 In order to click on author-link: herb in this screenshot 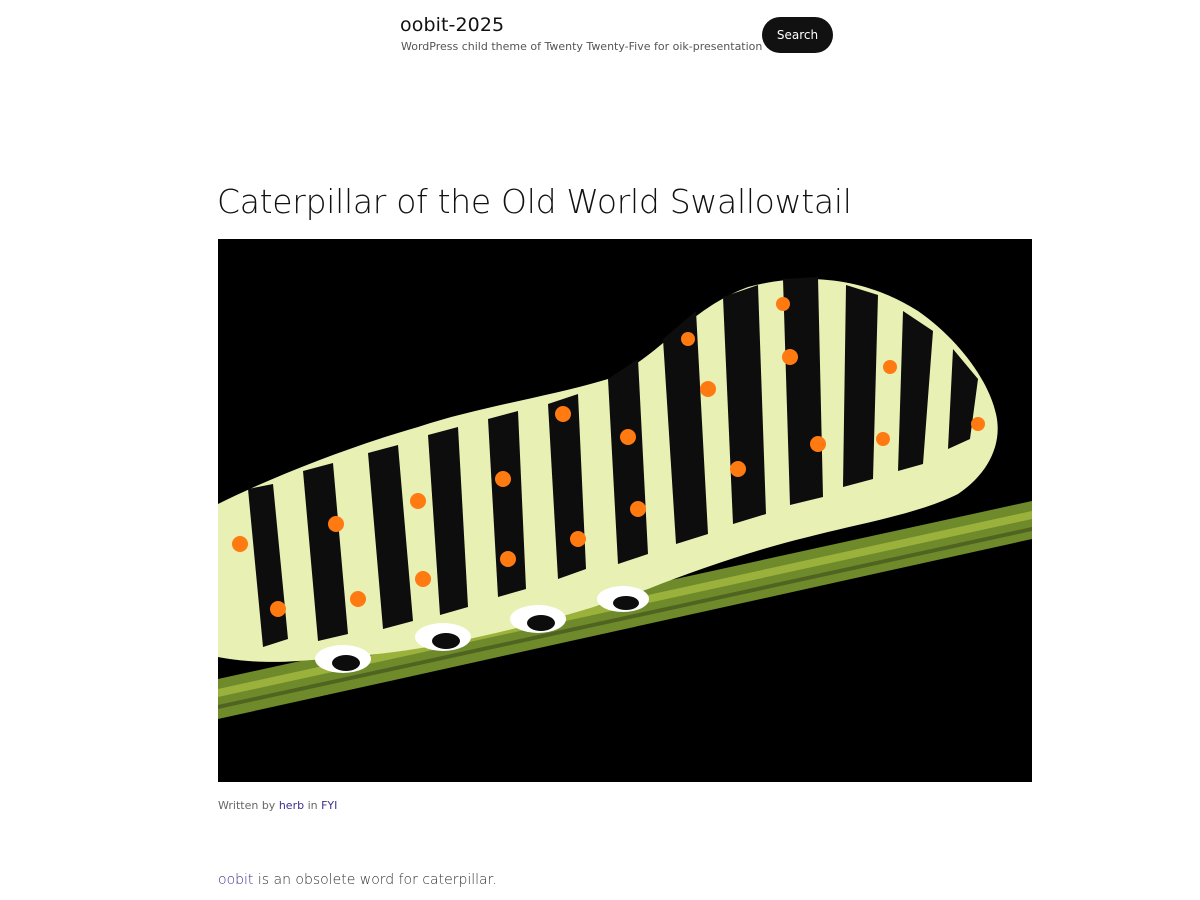, I will do `click(291, 805)`.